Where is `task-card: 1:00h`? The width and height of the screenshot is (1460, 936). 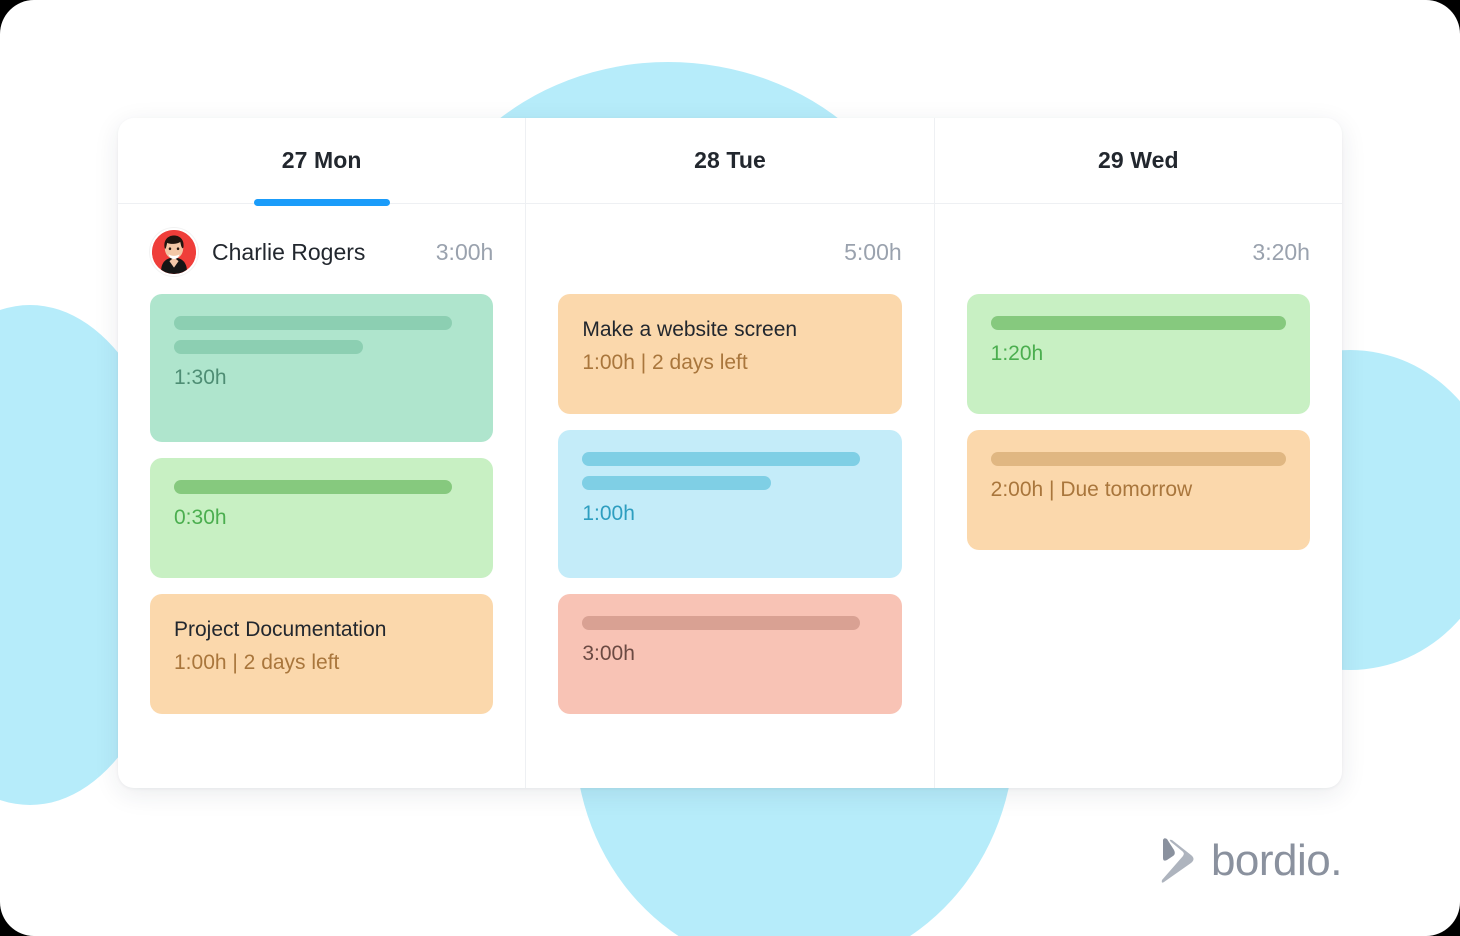
task-card: 1:00h is located at coordinates (730, 504).